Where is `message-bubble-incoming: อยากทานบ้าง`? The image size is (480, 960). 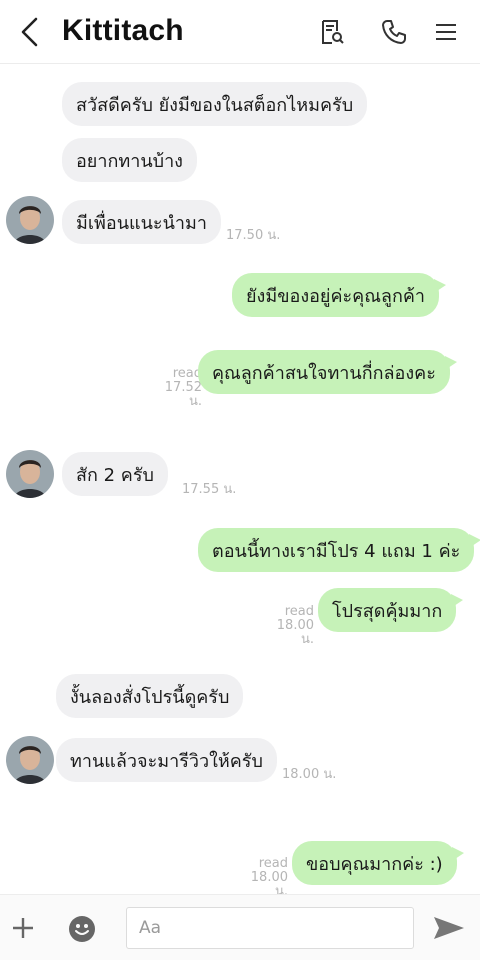 message-bubble-incoming: อยากทานบ้าง is located at coordinates (129, 160).